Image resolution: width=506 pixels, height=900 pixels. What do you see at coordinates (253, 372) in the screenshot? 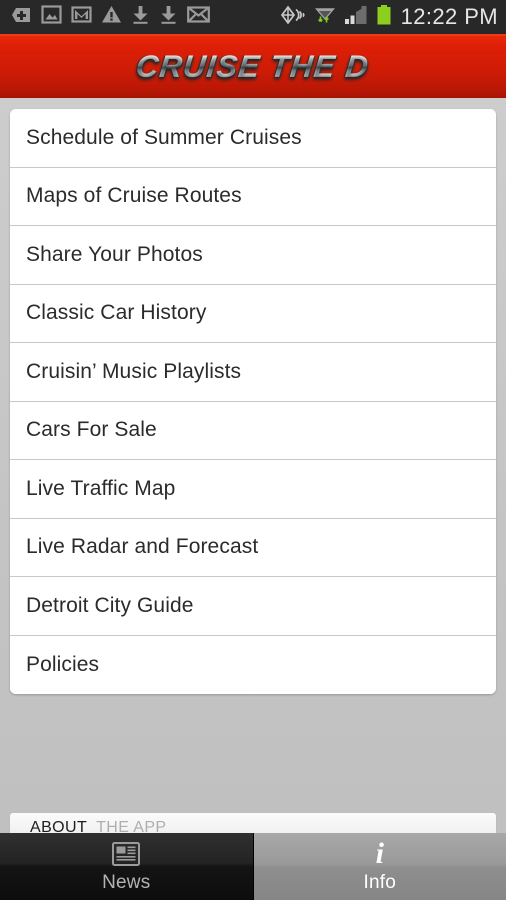
I see `list-item-cruisin-music-playlists: Cruisin’ Music Playlists` at bounding box center [253, 372].